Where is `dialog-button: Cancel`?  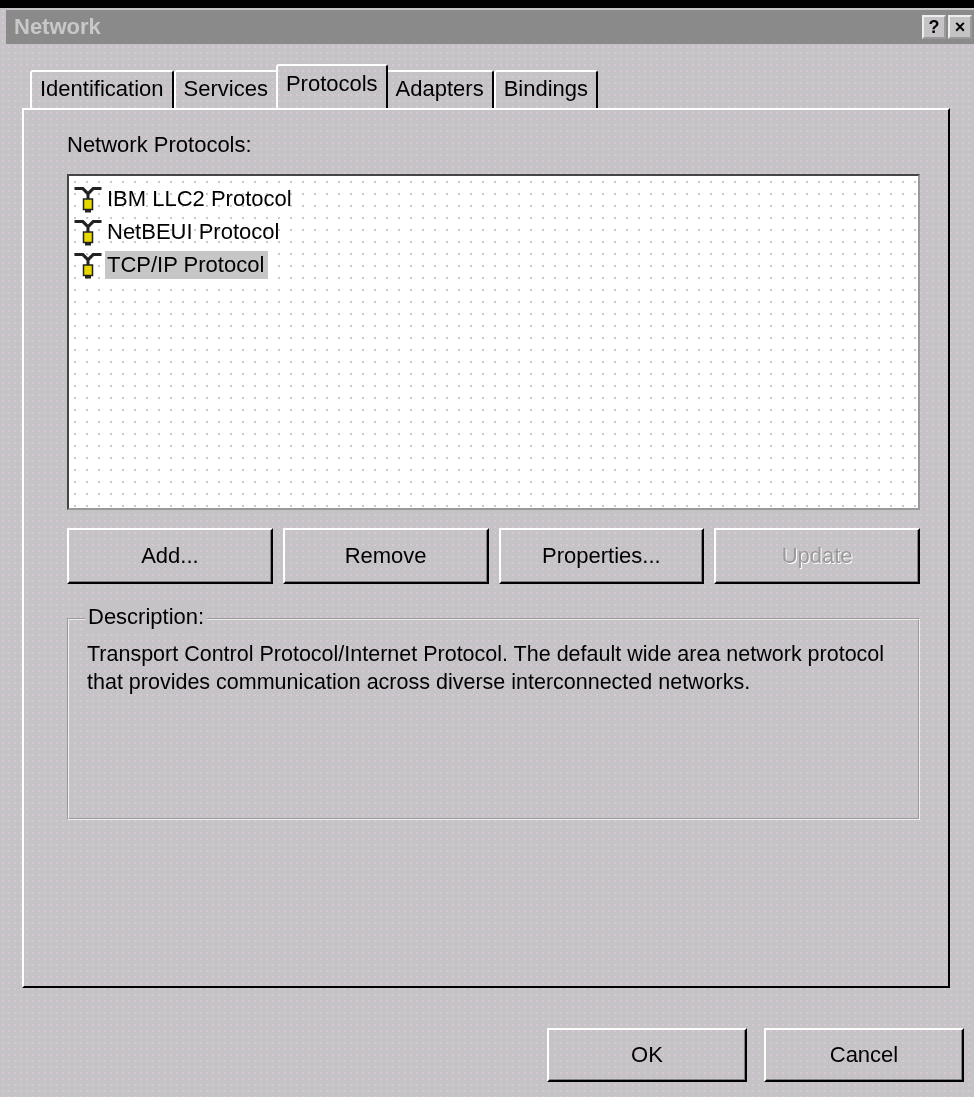
dialog-button: Cancel is located at coordinates (864, 1055).